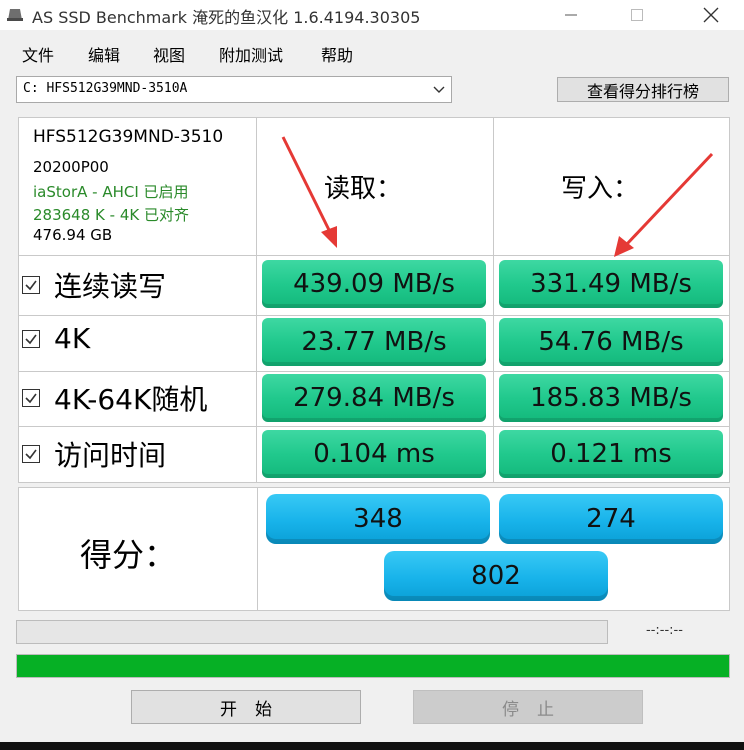 This screenshot has height=750, width=744. I want to click on arrow-to-write-header, so click(664, 204).